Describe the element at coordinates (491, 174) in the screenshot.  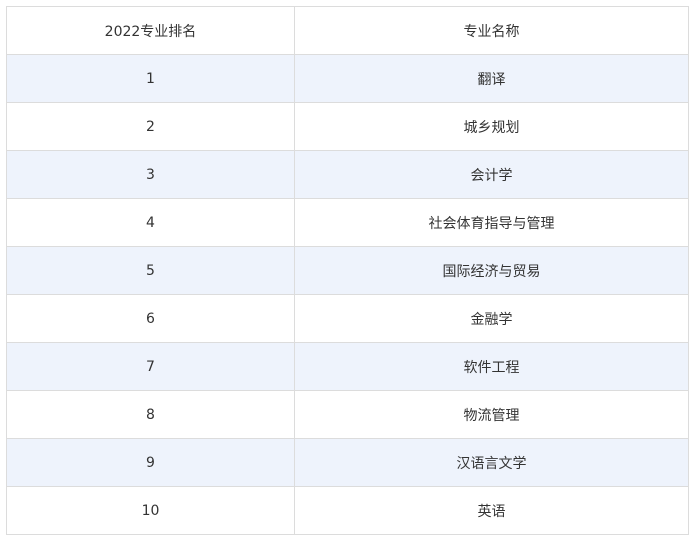
I see `major-name-cell: 会计学` at that location.